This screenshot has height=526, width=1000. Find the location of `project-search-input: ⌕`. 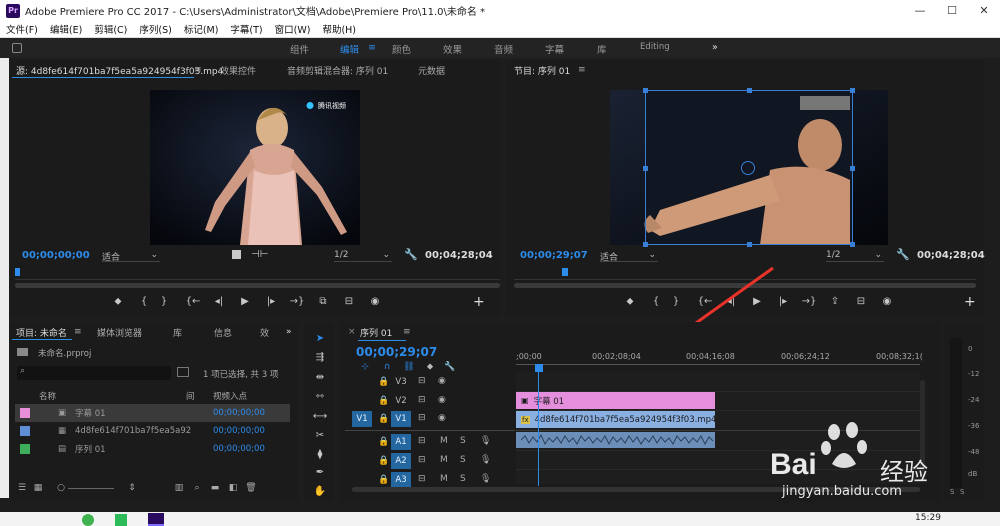

project-search-input: ⌕ is located at coordinates (94, 373).